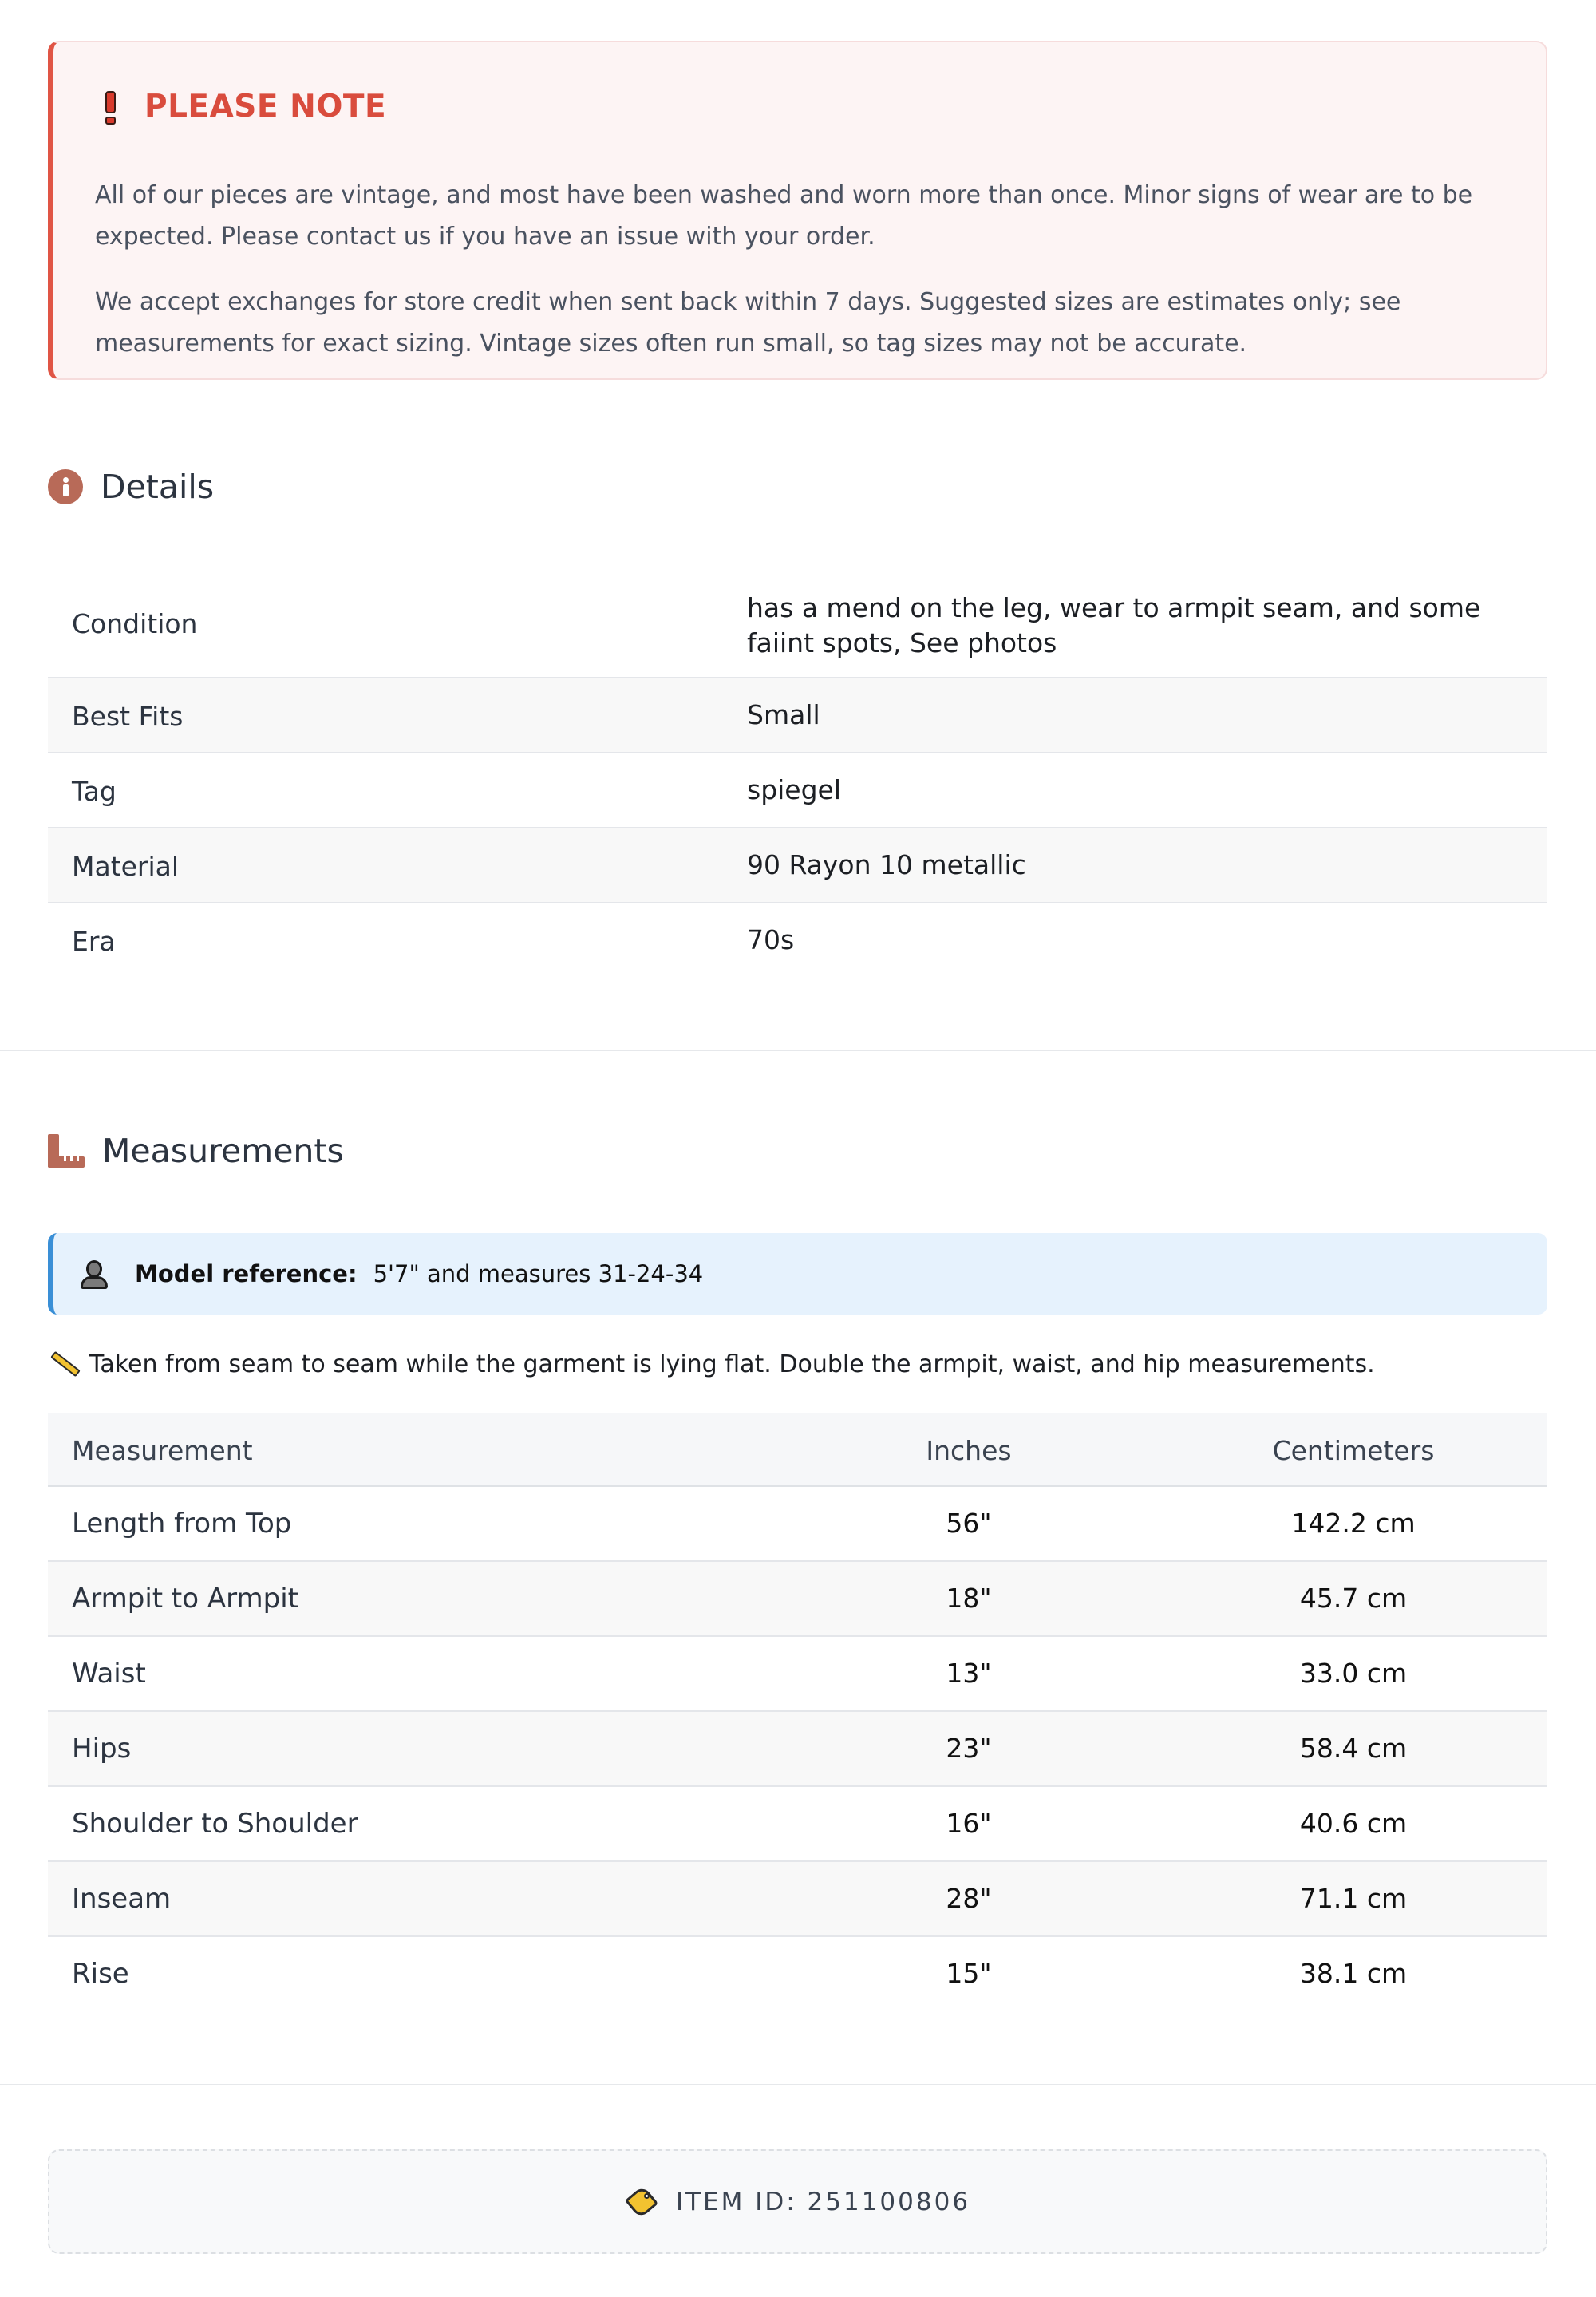 The image size is (1596, 2297). Describe the element at coordinates (1353, 1973) in the screenshot. I see `measurement-cm: 38.1 cm` at that location.